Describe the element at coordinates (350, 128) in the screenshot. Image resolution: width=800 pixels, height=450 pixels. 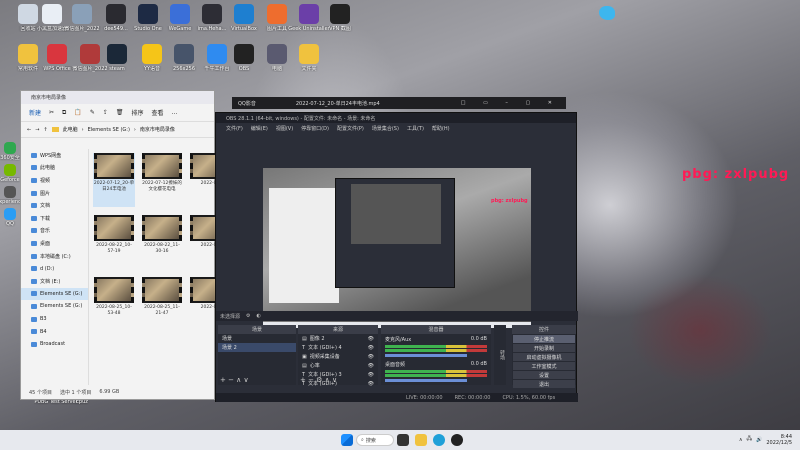
I see `obs-menu-item: 配置文件(P)` at that location.